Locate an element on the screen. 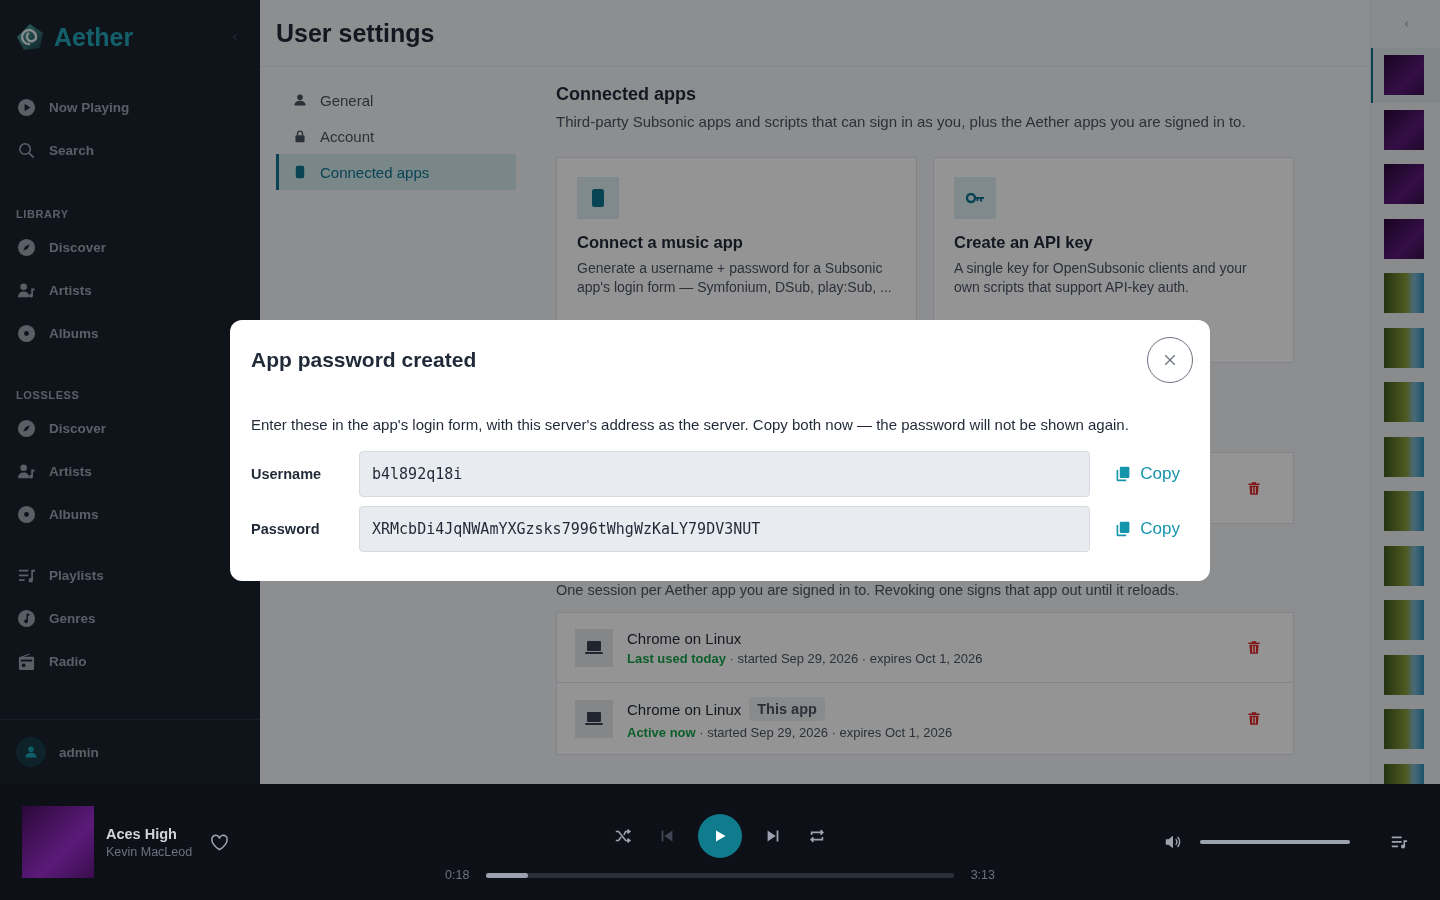 This screenshot has width=1440, height=900. field-label: Password is located at coordinates (286, 529).